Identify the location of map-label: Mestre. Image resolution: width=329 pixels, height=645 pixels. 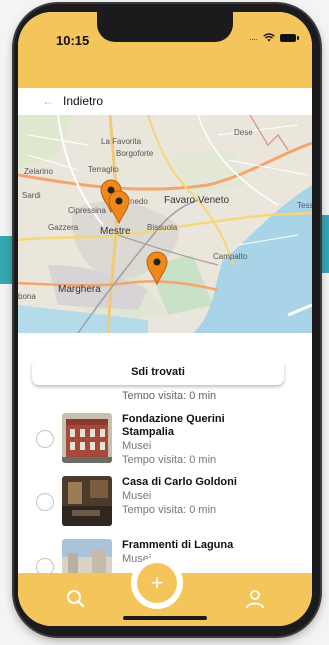
(115, 231).